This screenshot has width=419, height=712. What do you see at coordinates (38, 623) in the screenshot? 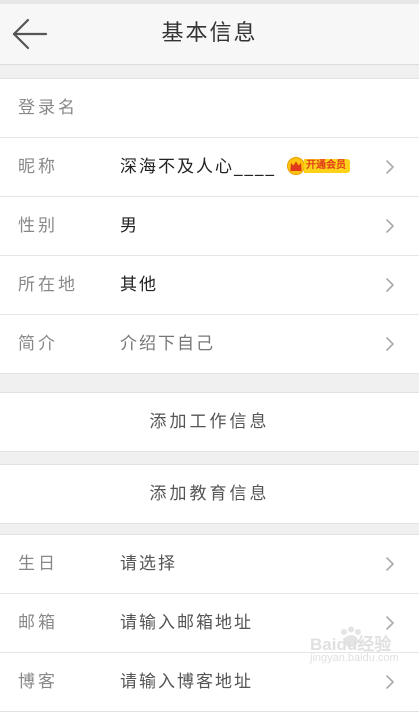
I see `row-label: 邮箱` at bounding box center [38, 623].